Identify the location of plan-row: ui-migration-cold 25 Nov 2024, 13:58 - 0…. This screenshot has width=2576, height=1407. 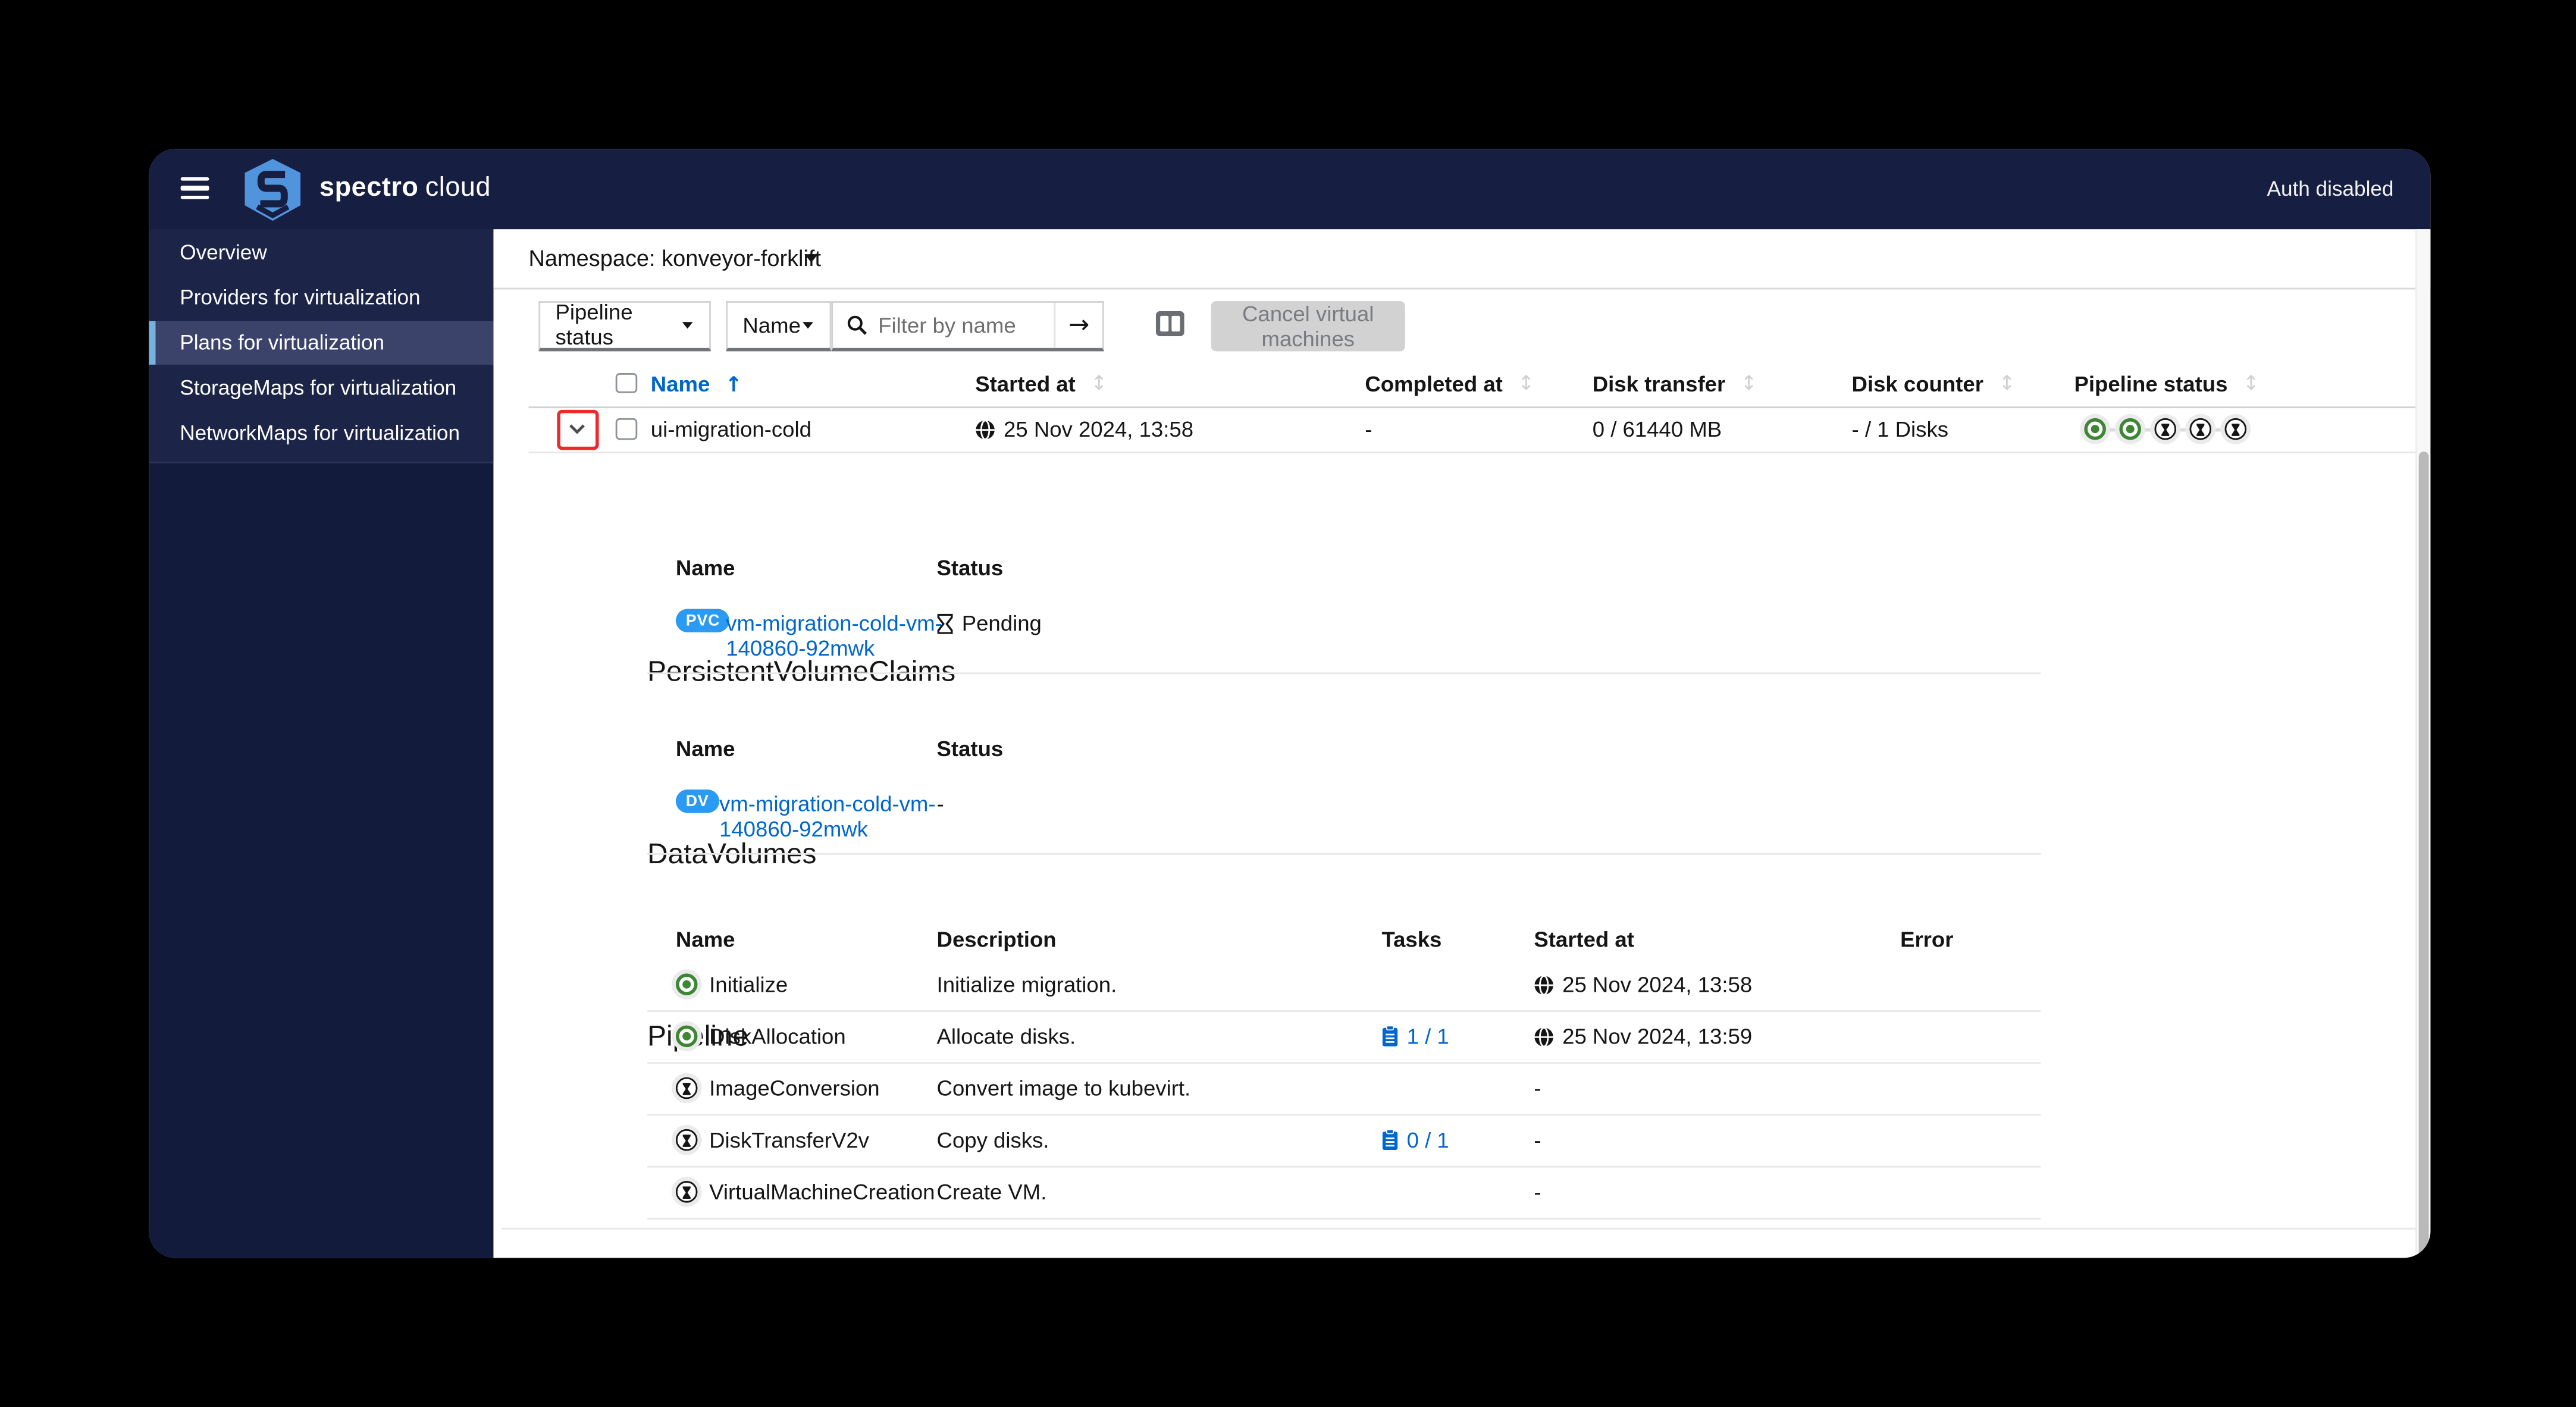
(1472, 429).